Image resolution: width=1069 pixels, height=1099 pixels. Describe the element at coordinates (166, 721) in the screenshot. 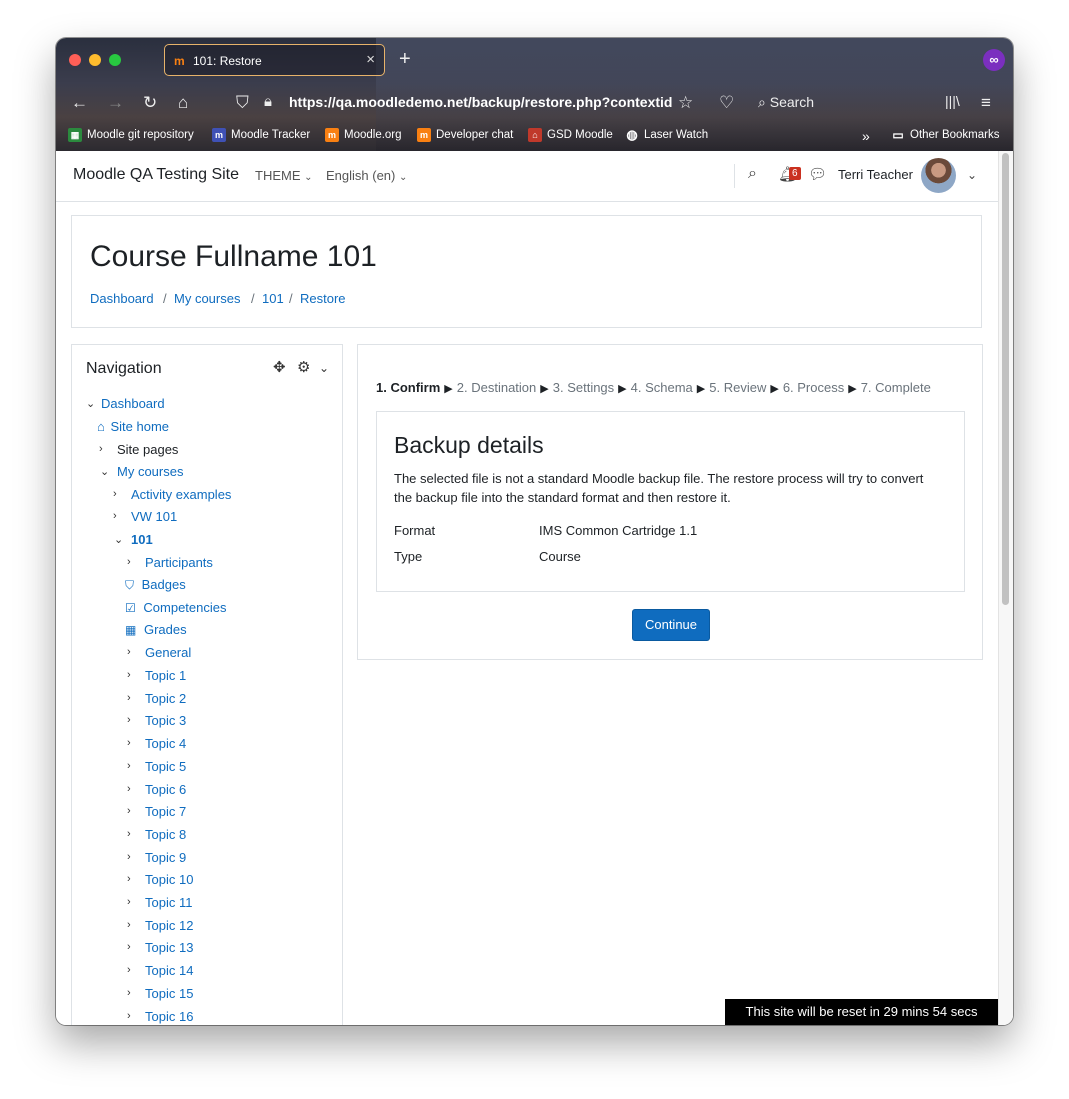

I see `nav-topic-label: Topic 3` at that location.